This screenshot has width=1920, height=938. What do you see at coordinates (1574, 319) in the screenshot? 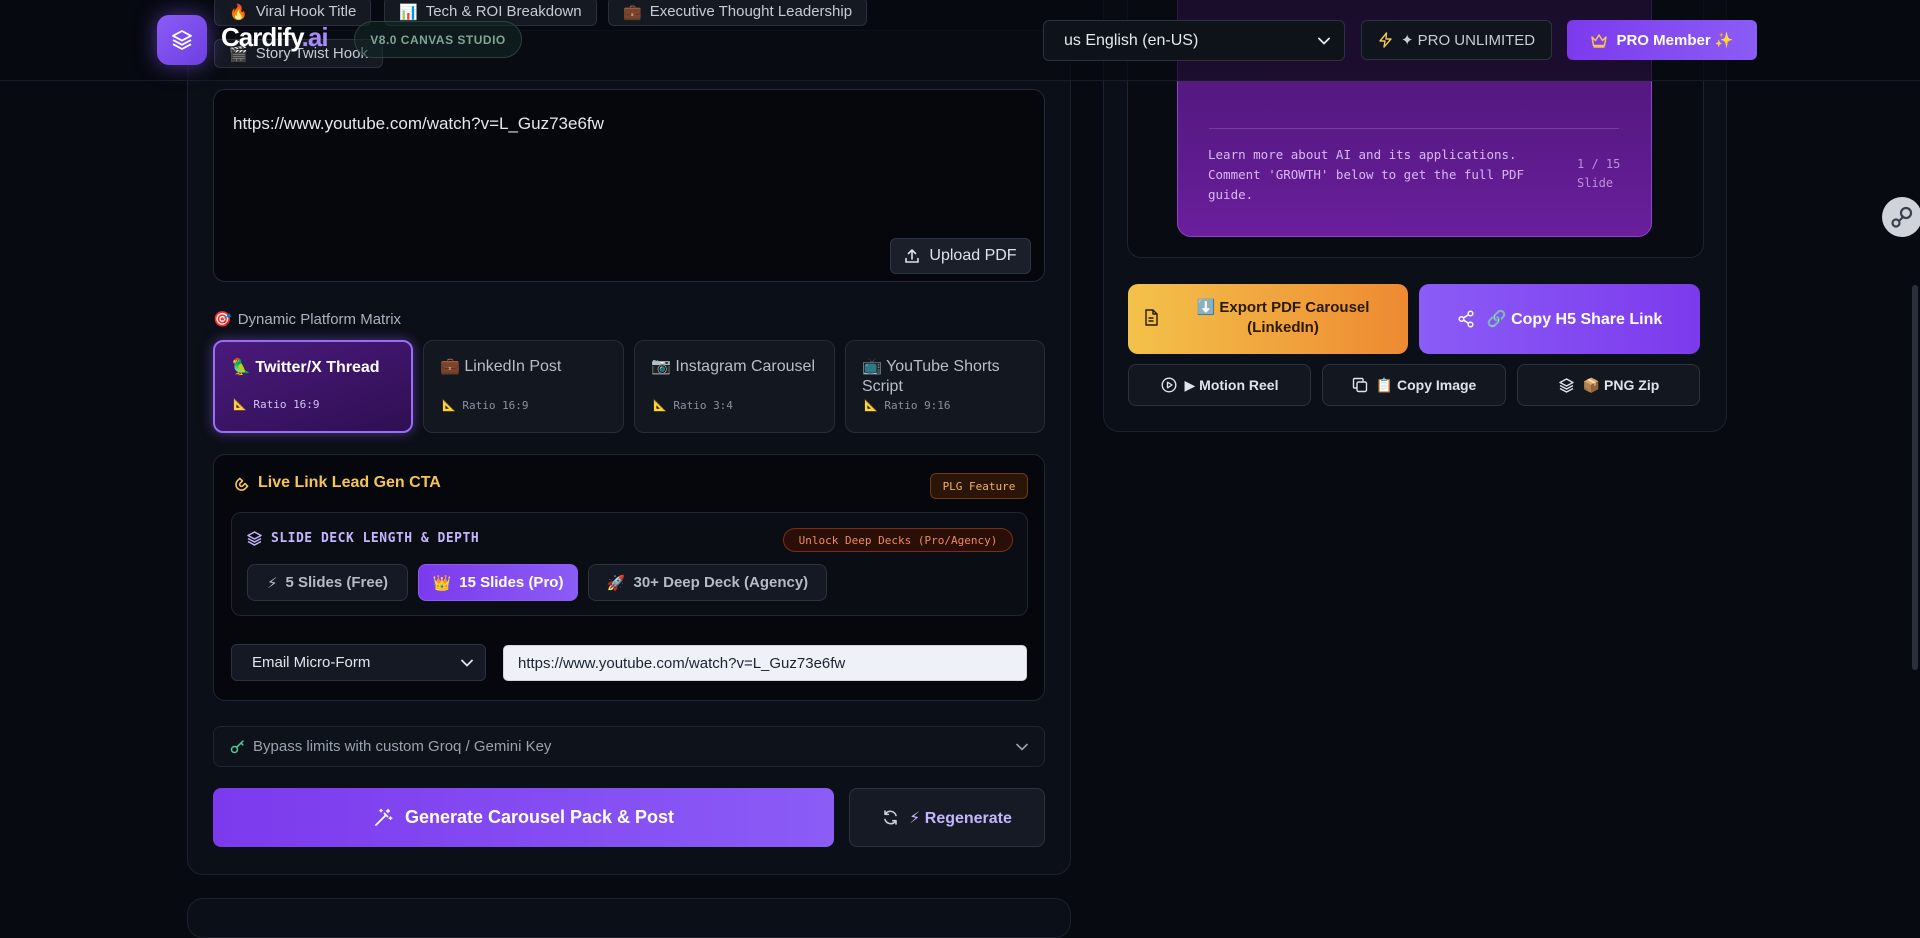
I see `share-label: 🔗 Copy H5 Share Link` at bounding box center [1574, 319].